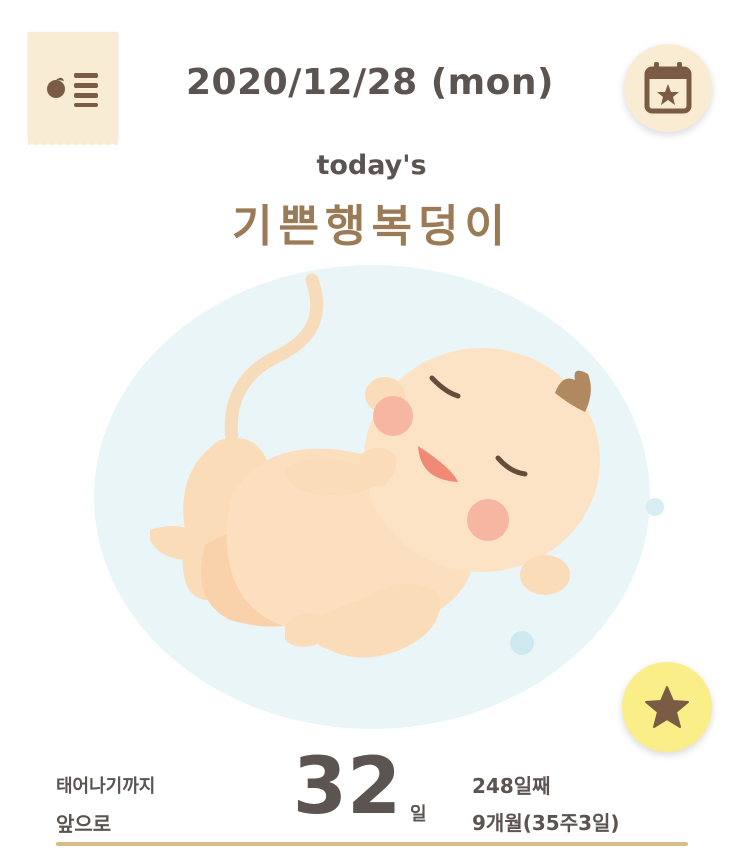  Describe the element at coordinates (372, 844) in the screenshot. I see `divider` at that location.